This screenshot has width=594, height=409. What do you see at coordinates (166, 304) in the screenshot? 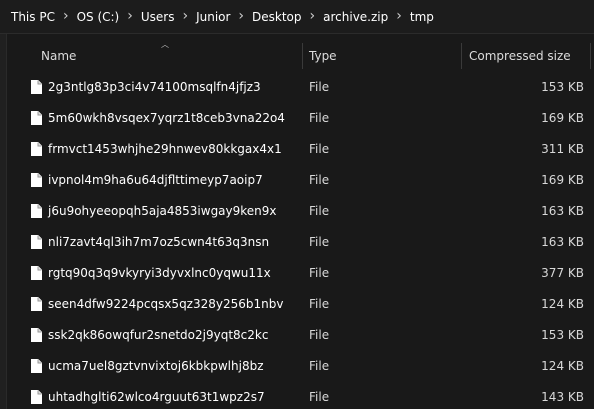
I see `file-name: seen4dfw9224pcqsx5qz328y256b1nbv` at bounding box center [166, 304].